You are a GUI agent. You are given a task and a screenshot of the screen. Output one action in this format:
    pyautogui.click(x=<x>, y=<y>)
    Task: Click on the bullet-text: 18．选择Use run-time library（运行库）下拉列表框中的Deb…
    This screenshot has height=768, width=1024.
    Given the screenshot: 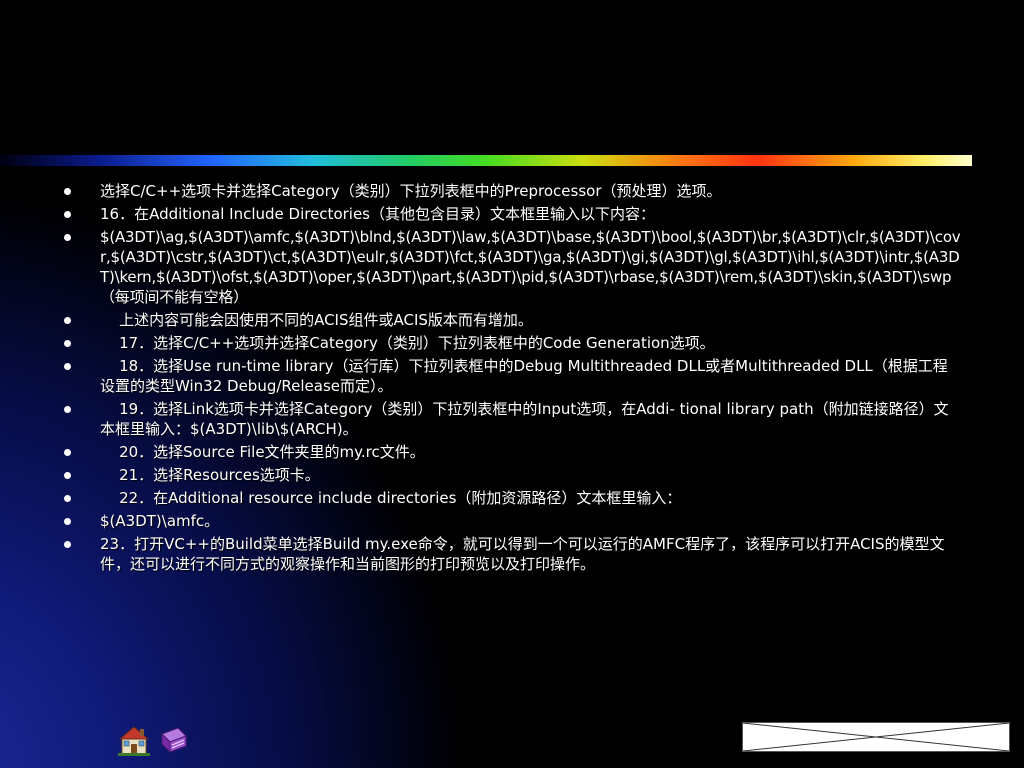 What is the action you would take?
    pyautogui.click(x=524, y=376)
    